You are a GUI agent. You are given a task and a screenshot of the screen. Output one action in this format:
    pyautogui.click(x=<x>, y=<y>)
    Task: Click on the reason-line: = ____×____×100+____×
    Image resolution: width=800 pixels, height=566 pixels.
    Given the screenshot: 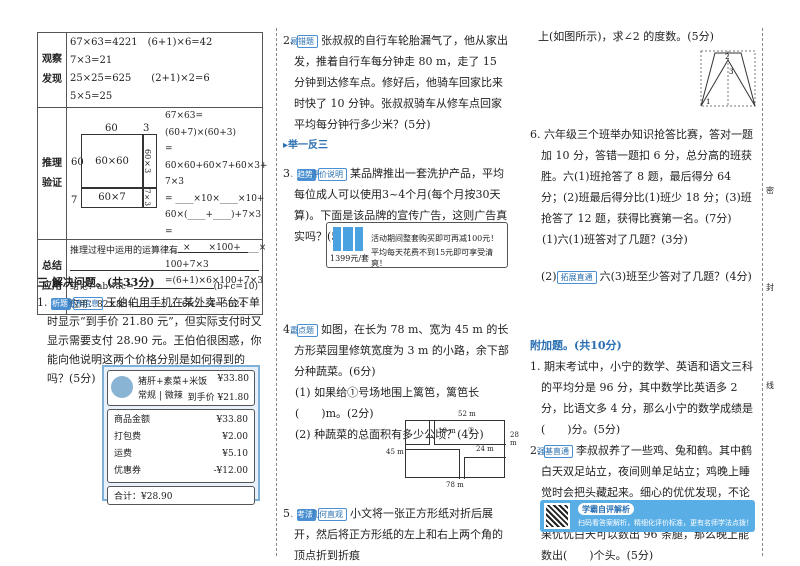 What is the action you would take?
    pyautogui.click(x=216, y=240)
    